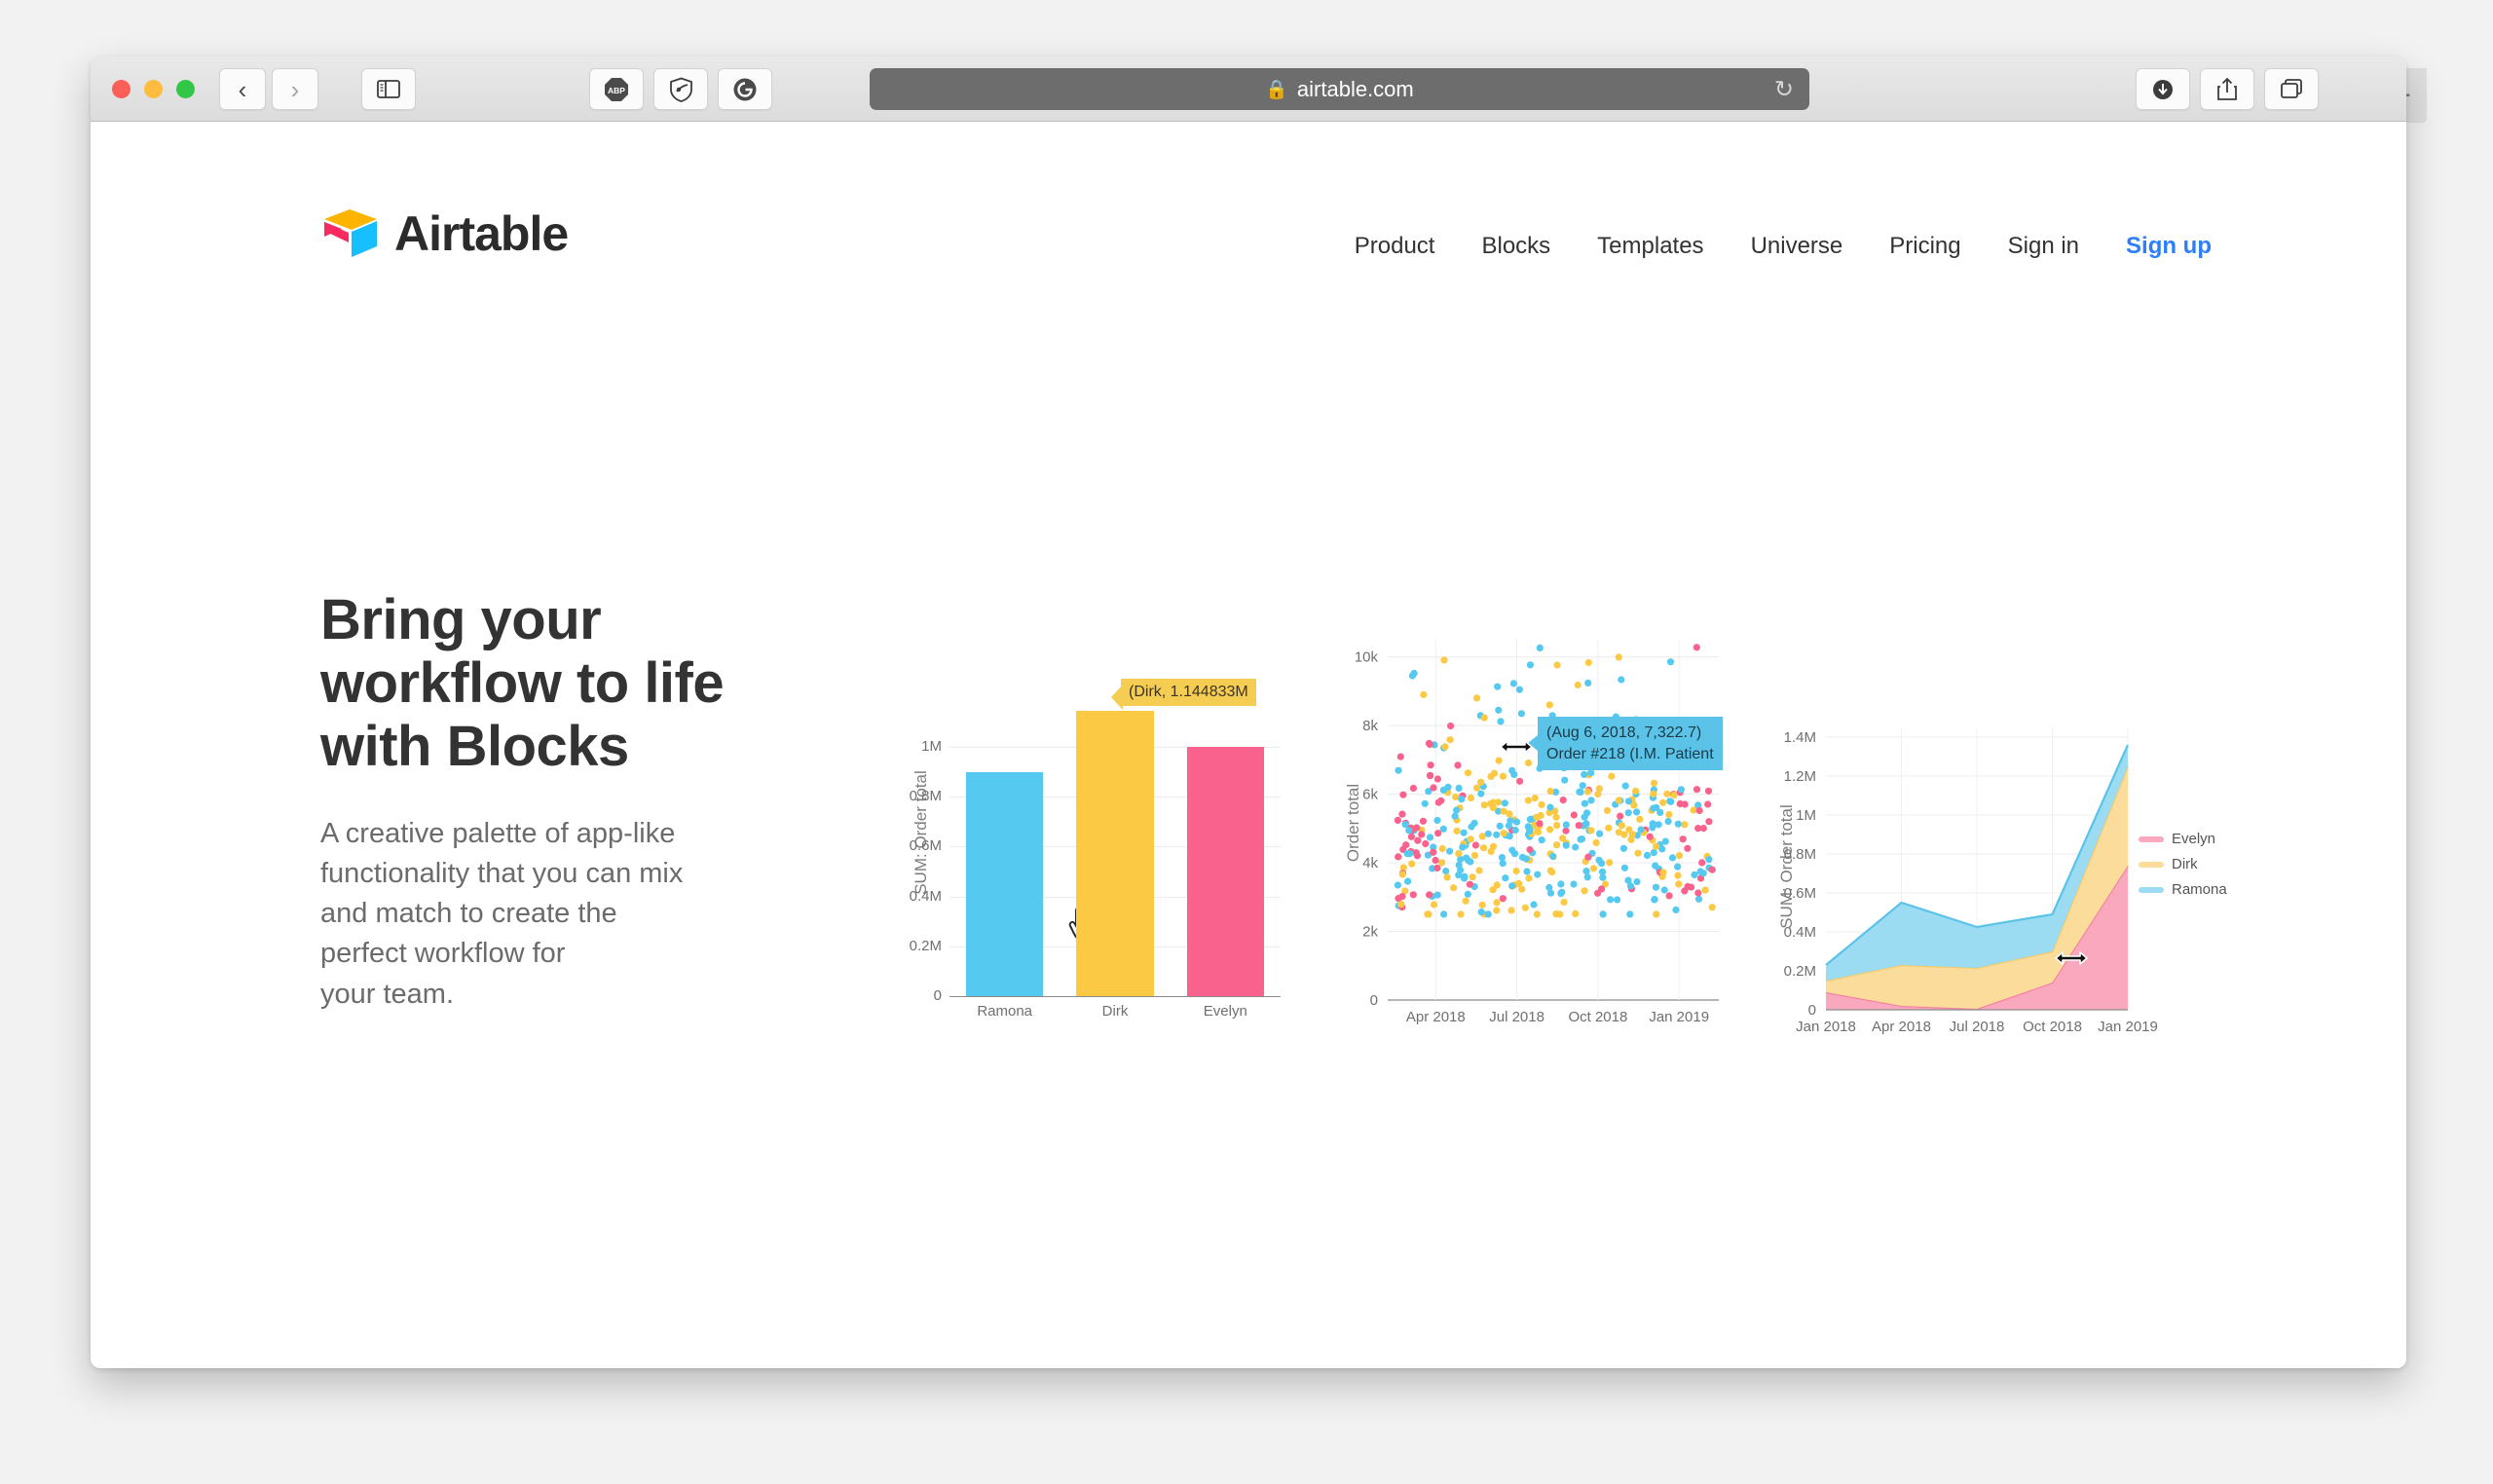  What do you see at coordinates (482, 233) in the screenshot?
I see `brand-name: Airtable` at bounding box center [482, 233].